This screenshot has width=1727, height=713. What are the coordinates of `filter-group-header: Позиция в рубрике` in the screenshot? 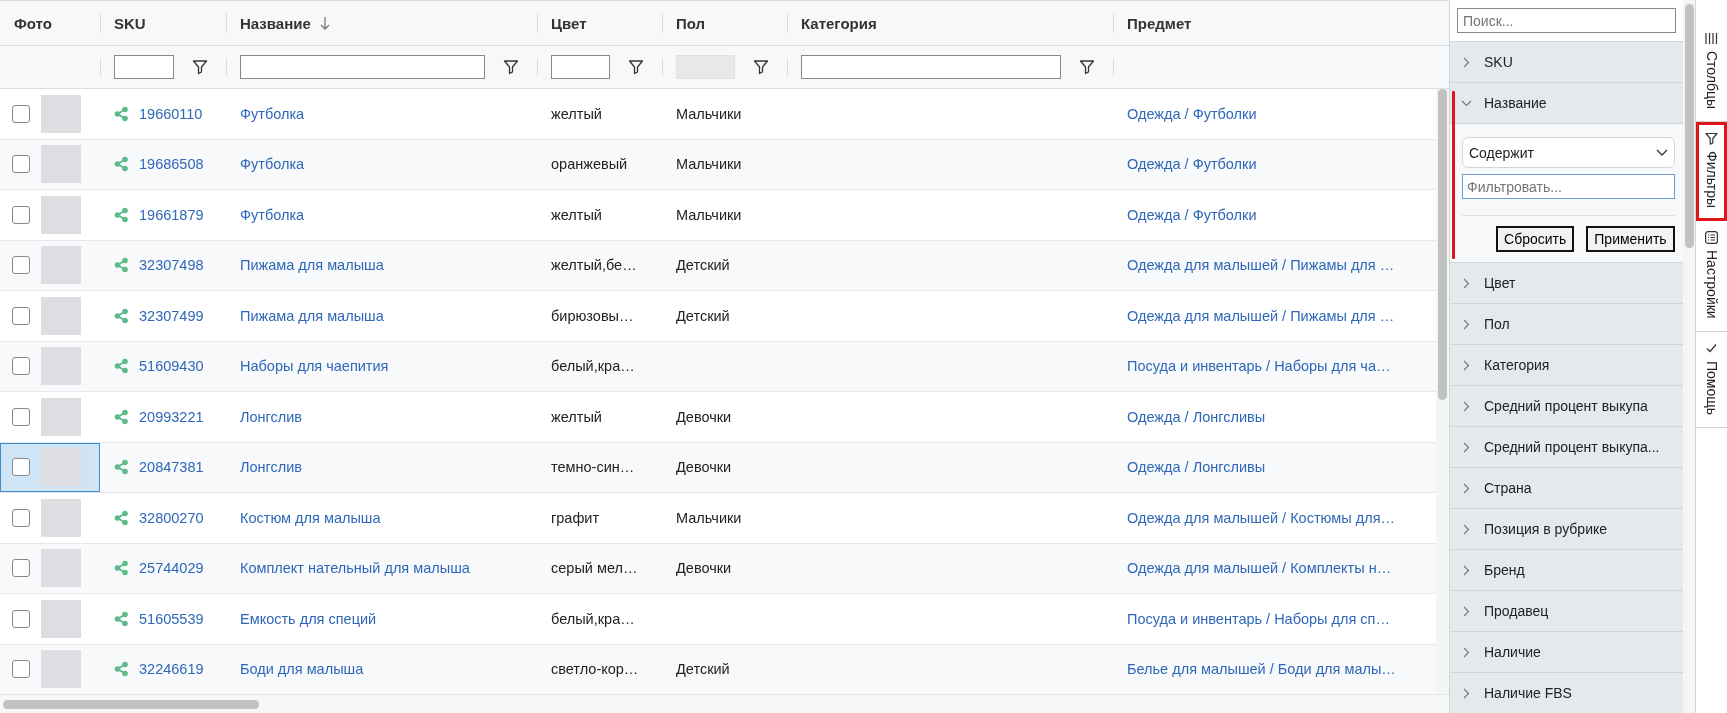 It's located at (1566, 529).